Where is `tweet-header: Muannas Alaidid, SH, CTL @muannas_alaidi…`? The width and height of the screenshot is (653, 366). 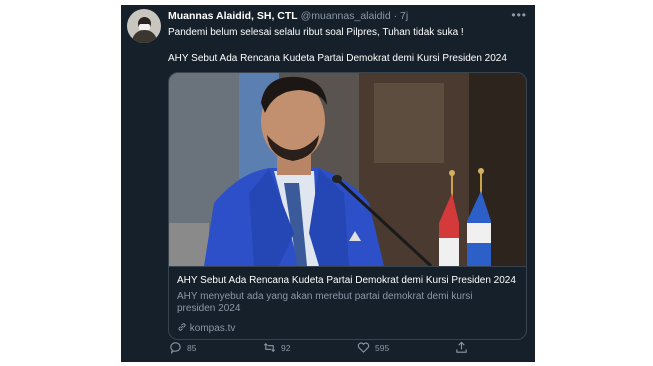
tweet-header: Muannas Alaidid, SH, CTL @muannas_alaidi… is located at coordinates (288, 16).